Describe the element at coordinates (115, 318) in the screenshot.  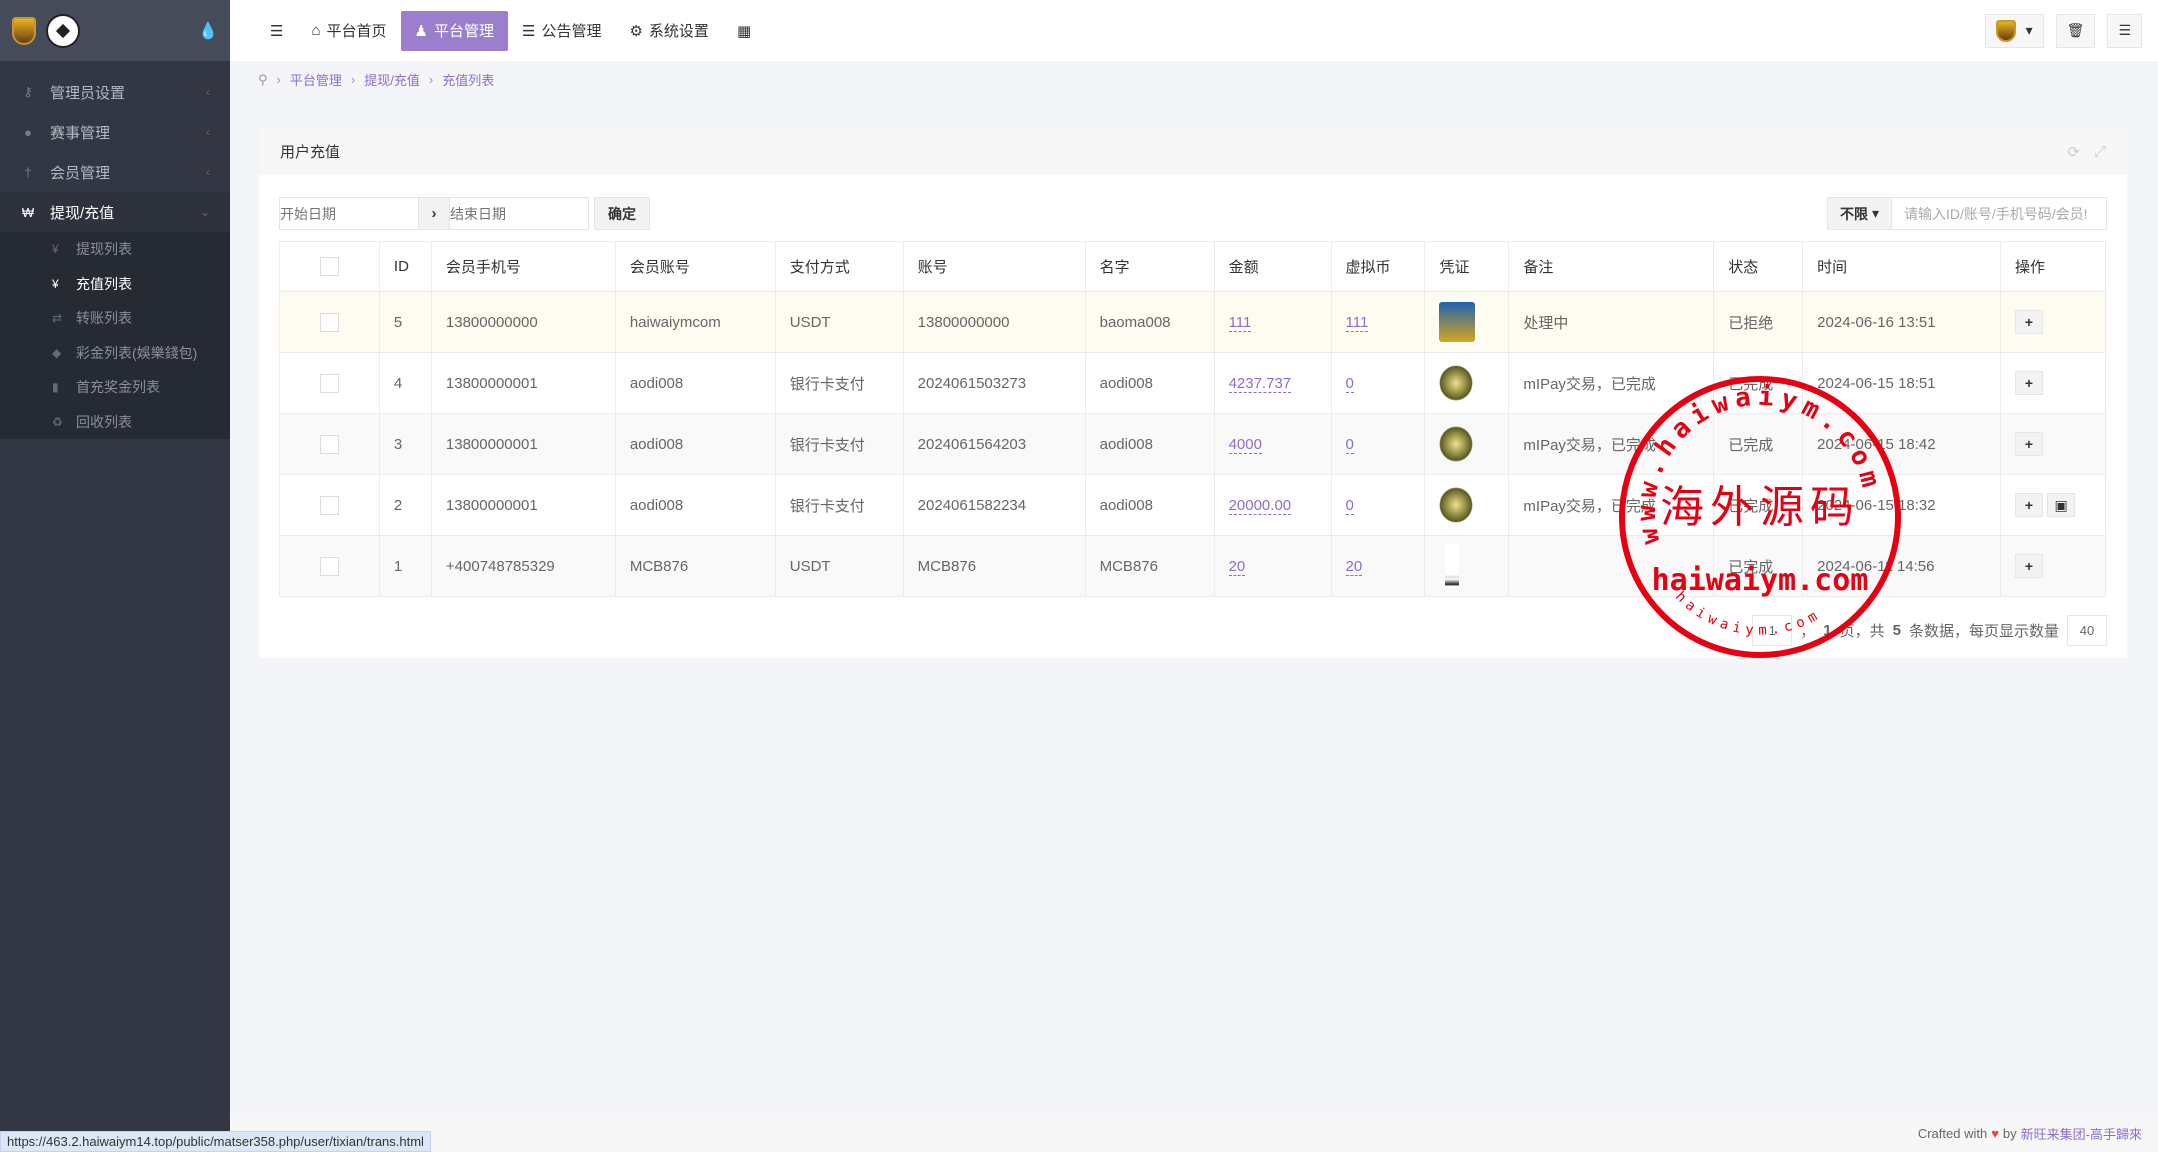
I see `sidebar-sub-transfer-list: ⇄ 转账列表` at that location.